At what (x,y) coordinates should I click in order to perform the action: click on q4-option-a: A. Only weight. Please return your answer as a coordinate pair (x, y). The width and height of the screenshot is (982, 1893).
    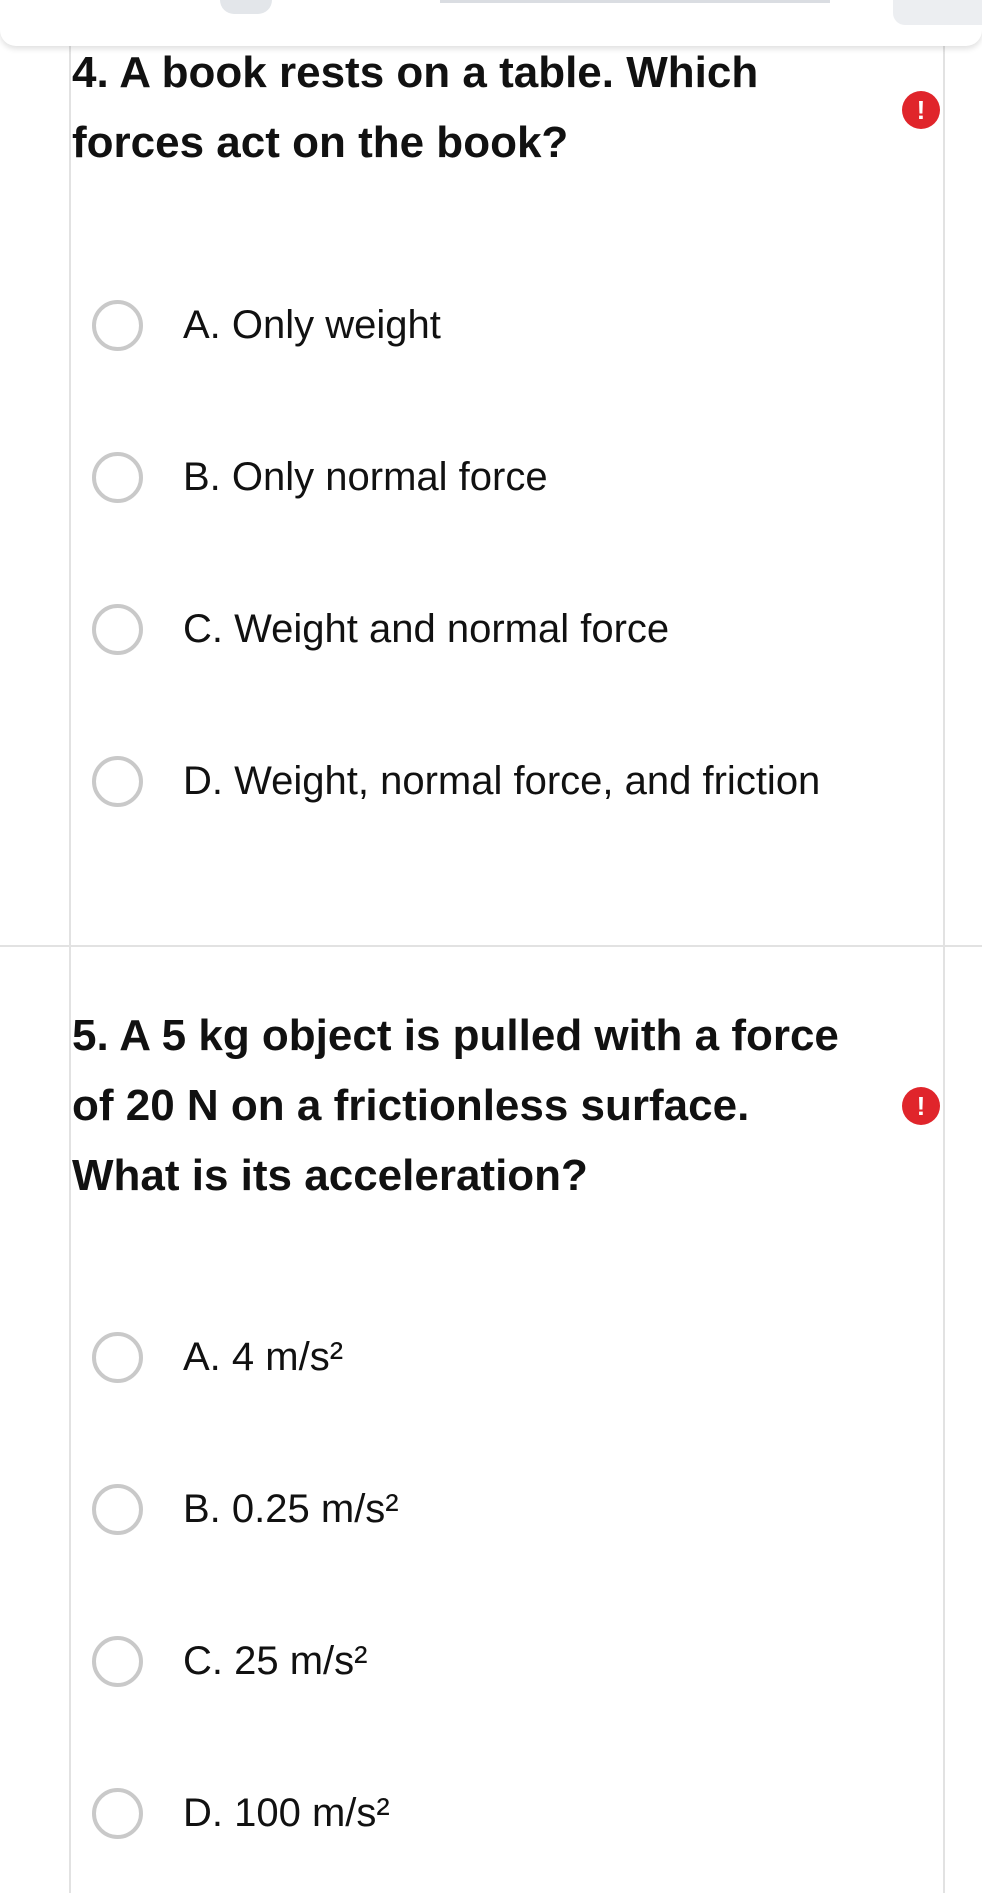
    Looking at the image, I should click on (266, 325).